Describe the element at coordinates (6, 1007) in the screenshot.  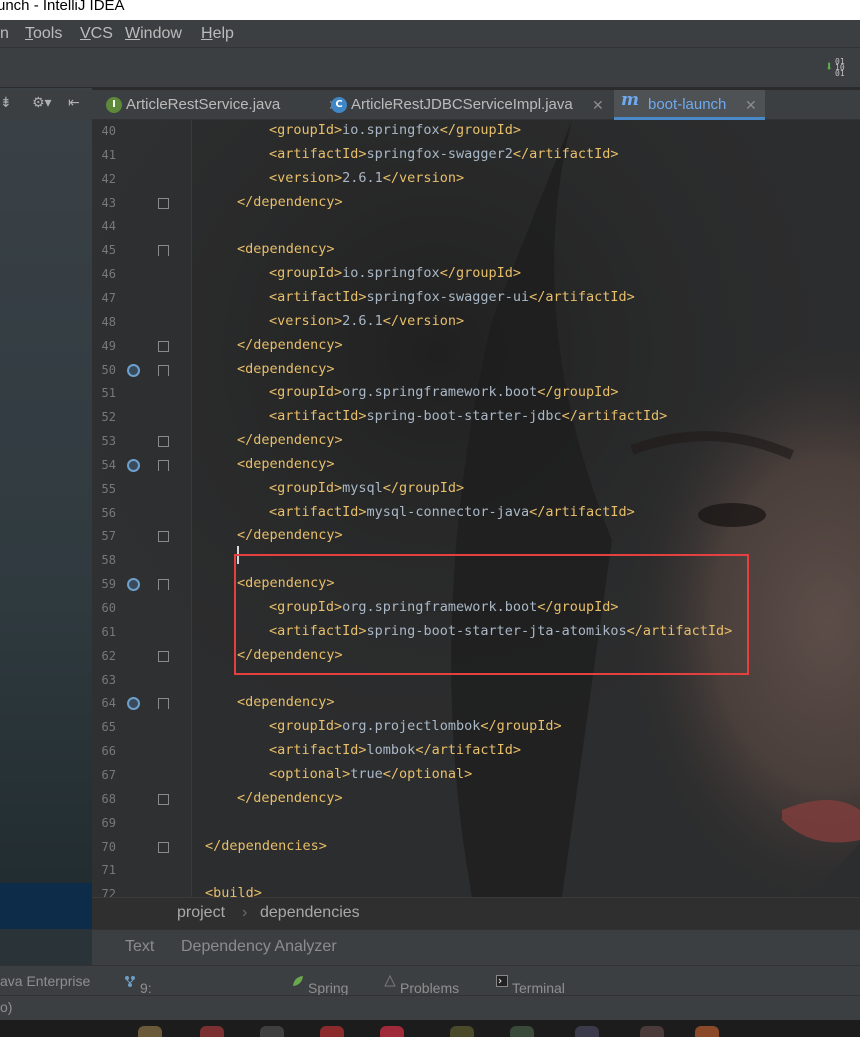
I see `status-text: o)` at that location.